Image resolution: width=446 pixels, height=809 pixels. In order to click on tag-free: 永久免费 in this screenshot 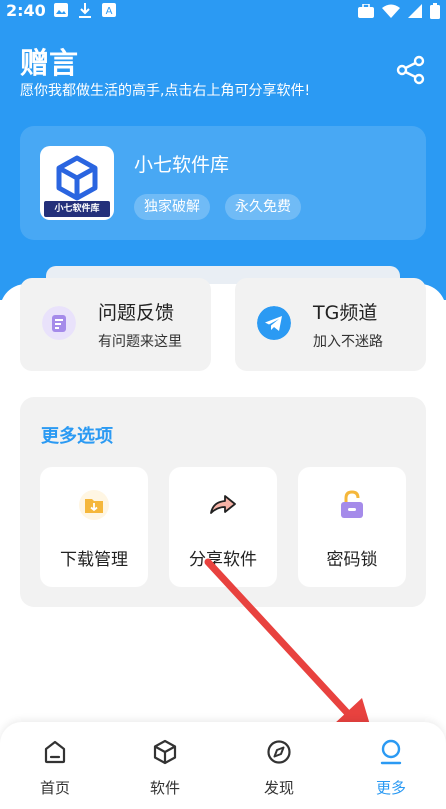, I will do `click(263, 207)`.